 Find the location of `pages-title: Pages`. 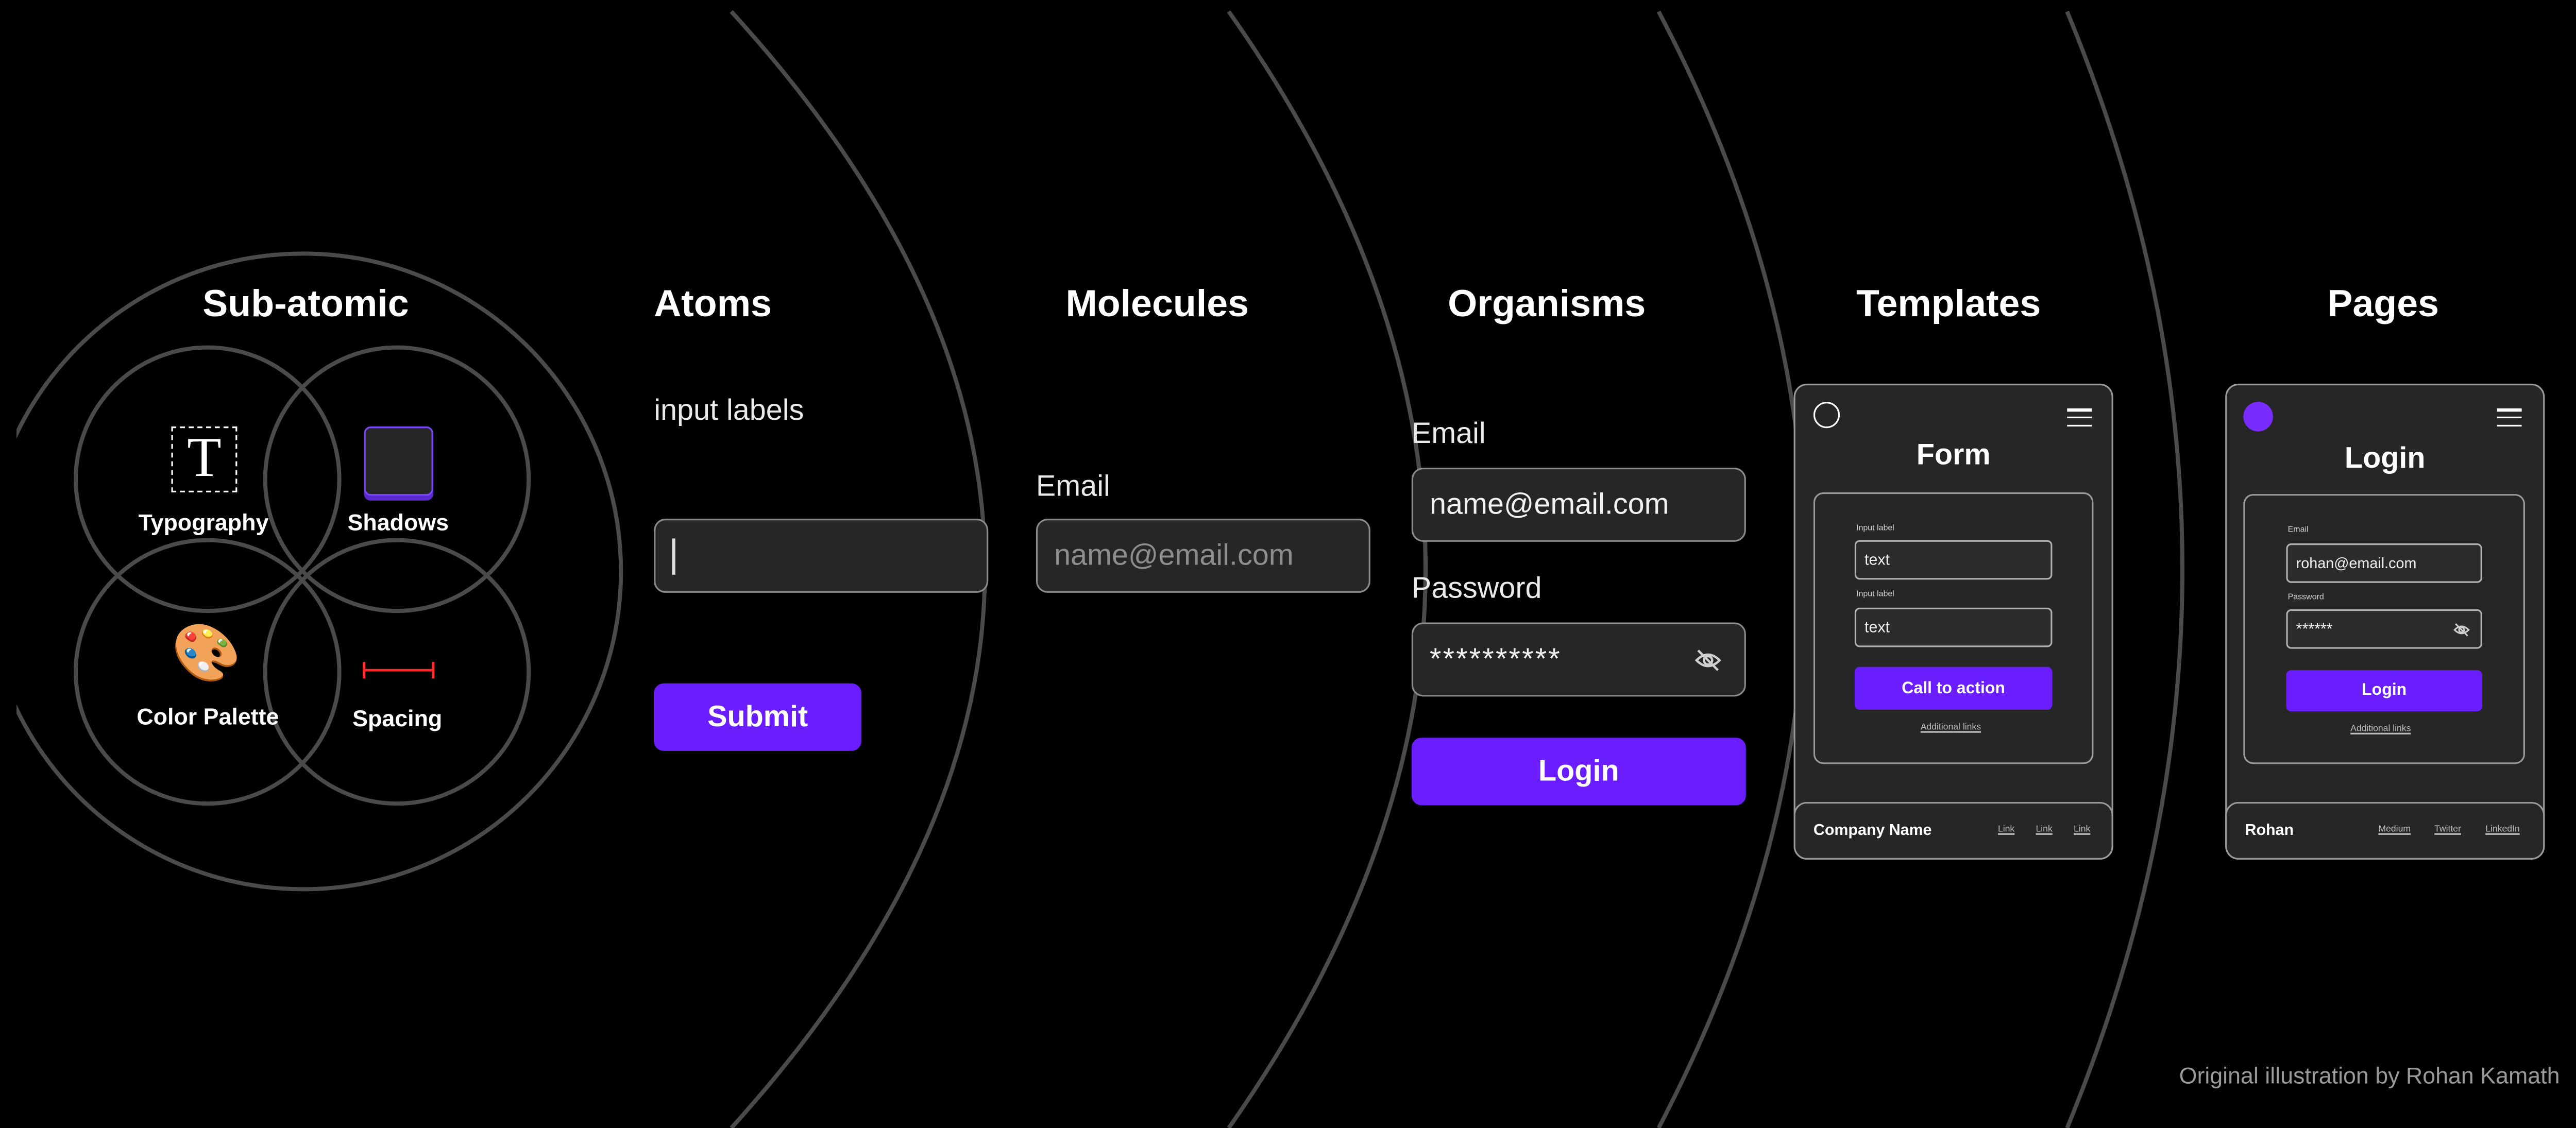

pages-title: Pages is located at coordinates (2383, 302).